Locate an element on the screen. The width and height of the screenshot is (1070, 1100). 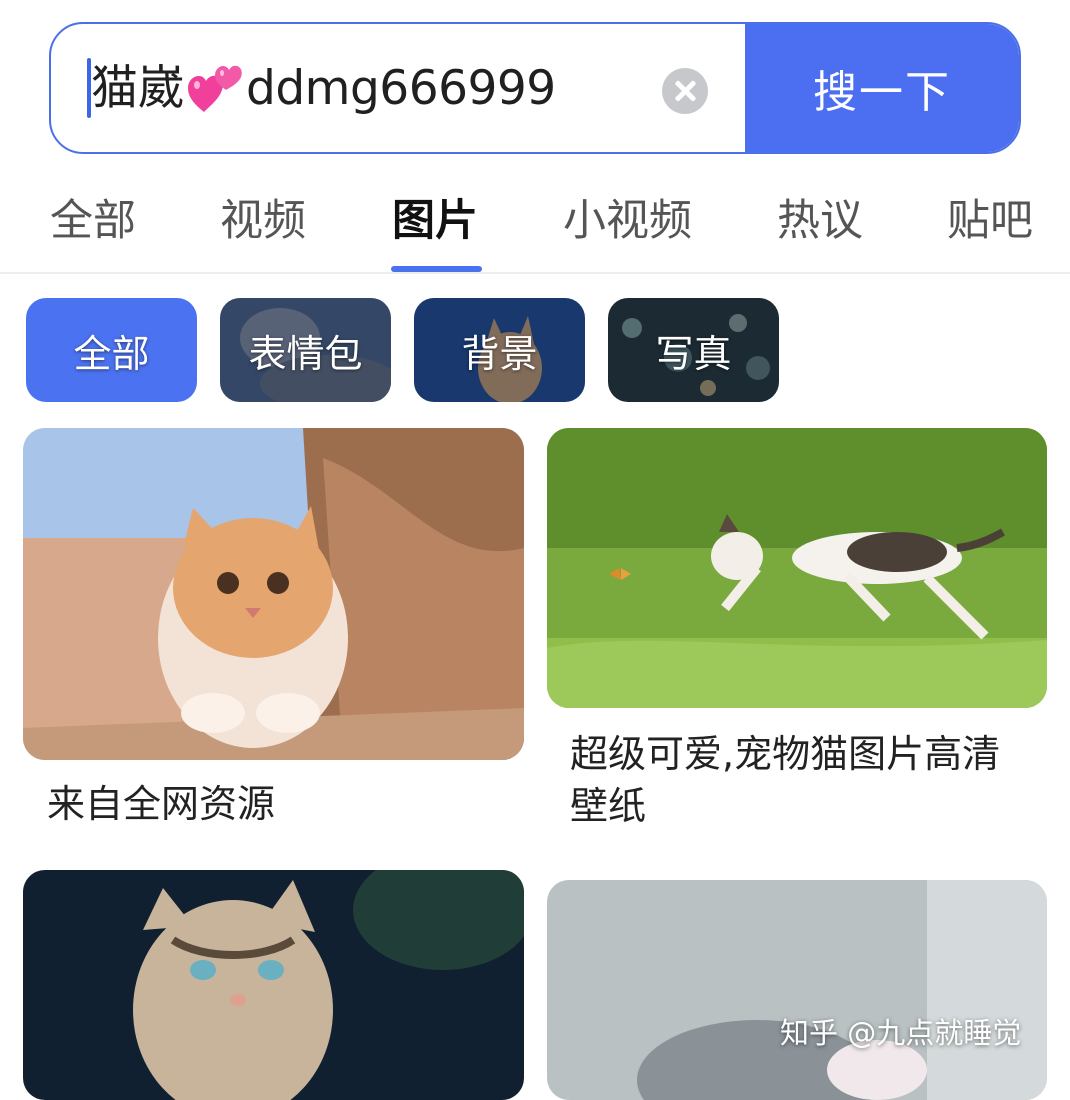
filter-chip-backgrounds: 背景 is located at coordinates (499, 350).